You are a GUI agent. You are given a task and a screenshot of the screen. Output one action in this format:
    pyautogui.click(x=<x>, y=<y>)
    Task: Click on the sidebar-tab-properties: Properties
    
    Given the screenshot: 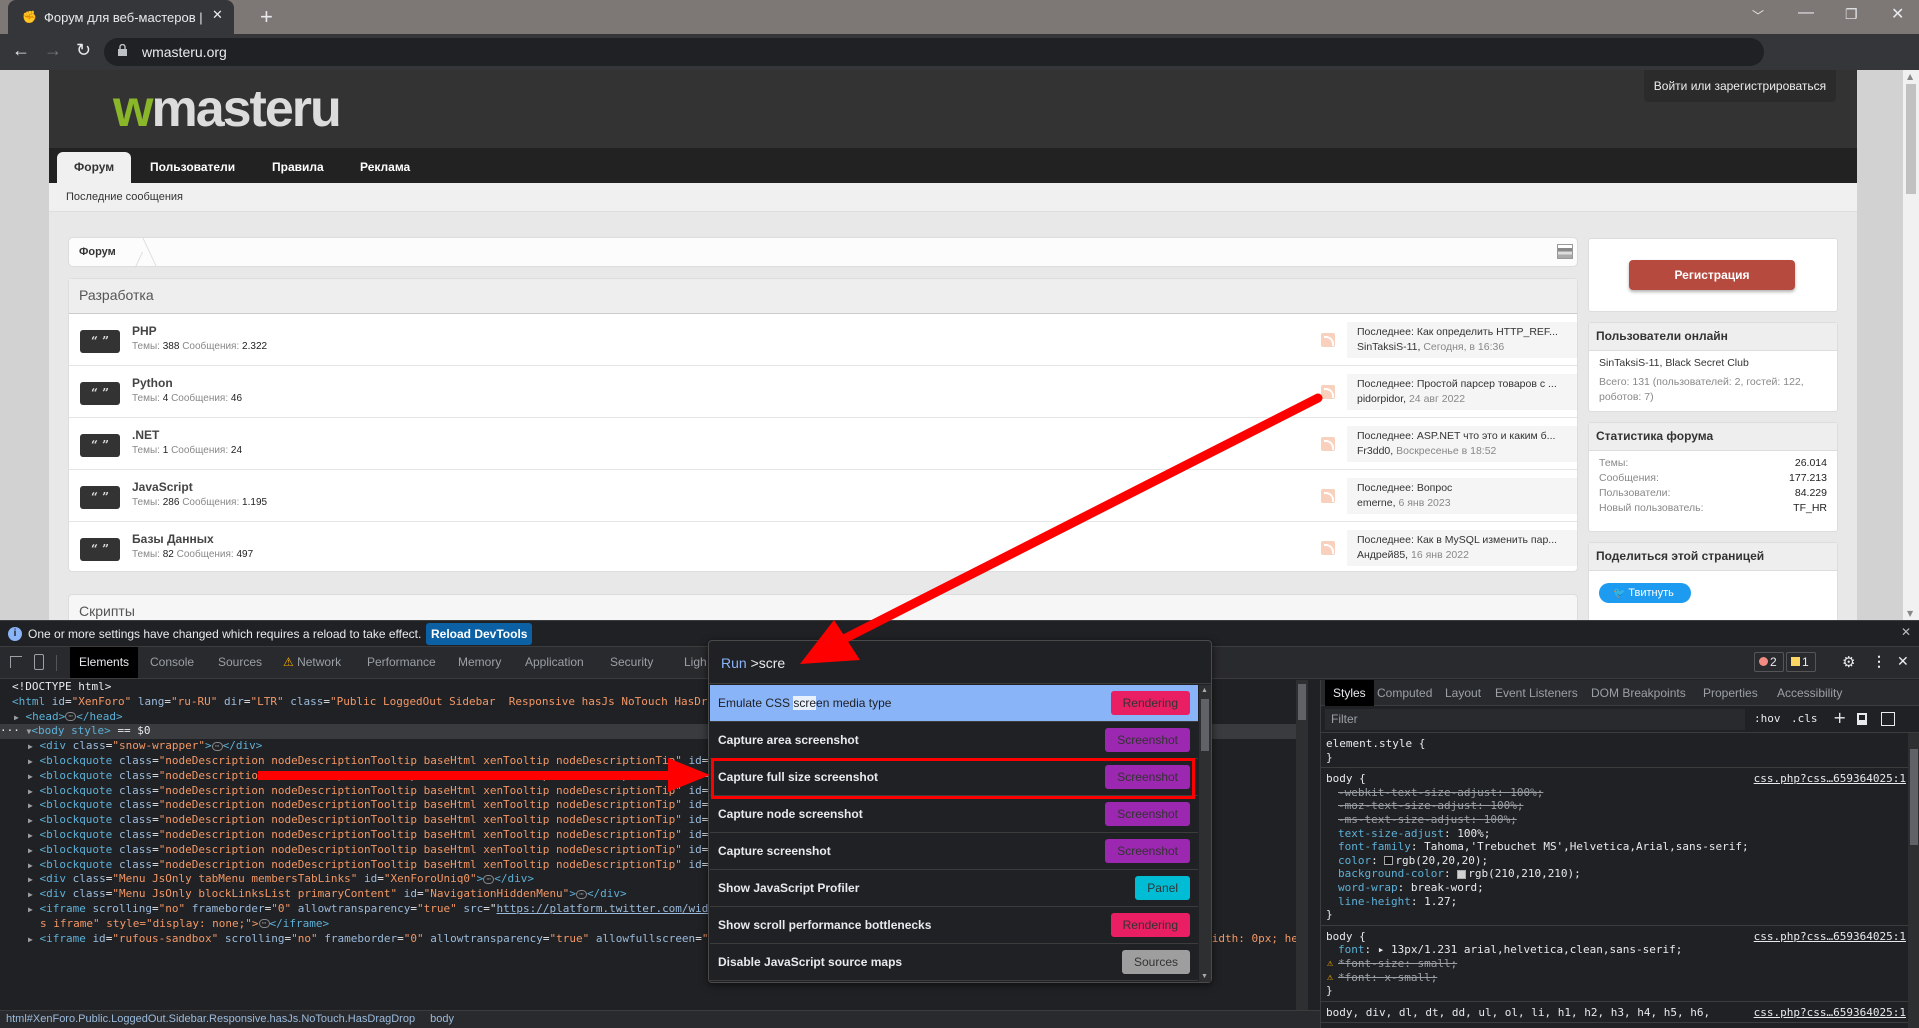 What is the action you would take?
    pyautogui.click(x=1730, y=693)
    